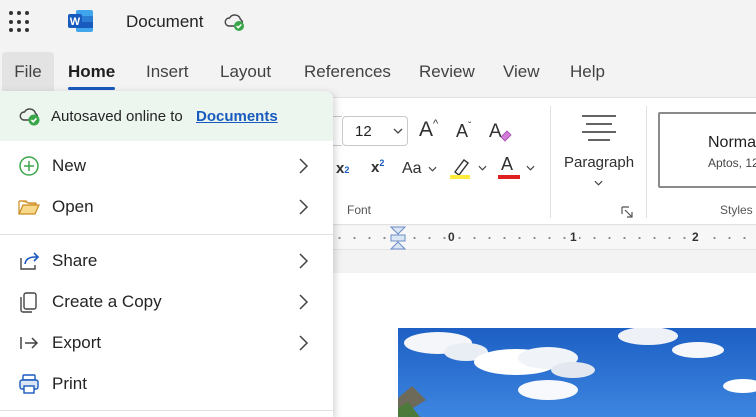  Describe the element at coordinates (375, 131) in the screenshot. I see `font-size-dropdown: 12` at that location.